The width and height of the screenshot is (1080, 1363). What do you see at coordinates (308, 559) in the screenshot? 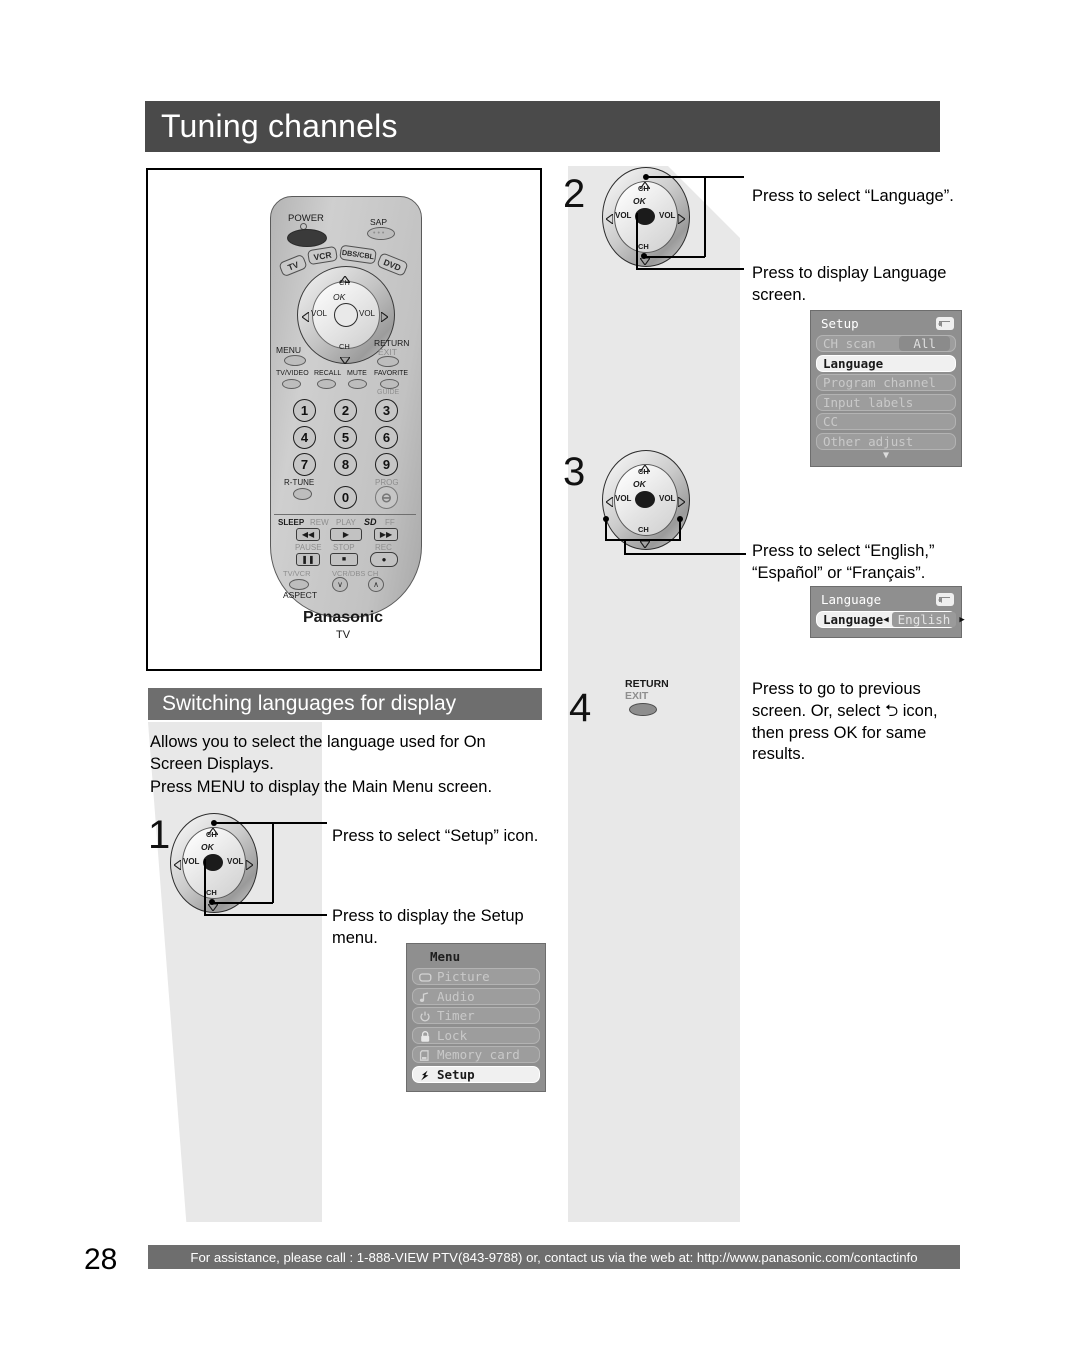
I see `remote-pause-button: ❚❚` at bounding box center [308, 559].